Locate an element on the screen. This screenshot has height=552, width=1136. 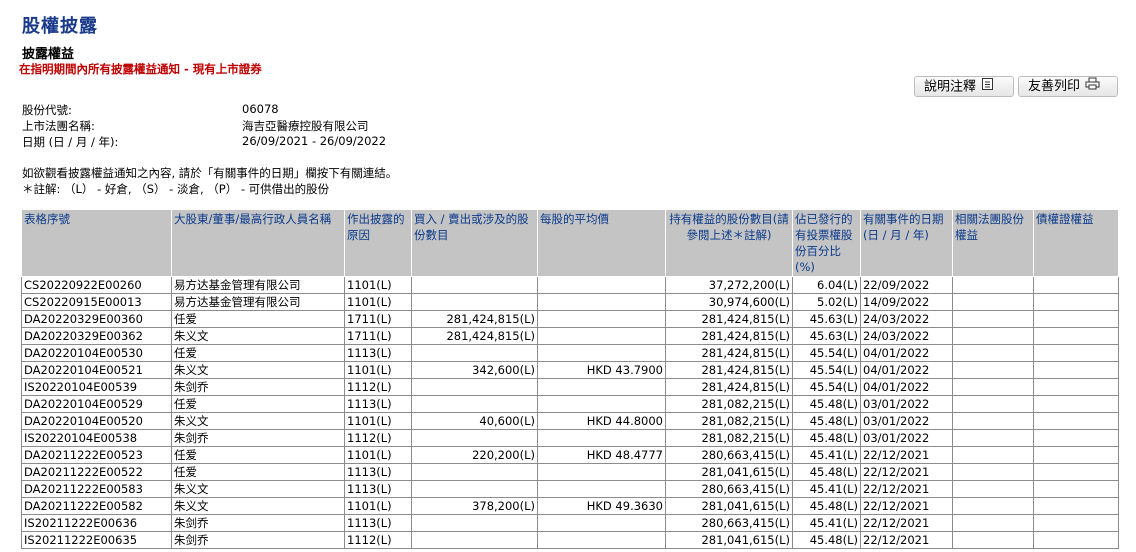
col-header-debentures: 債權證權益 is located at coordinates (1076, 243).